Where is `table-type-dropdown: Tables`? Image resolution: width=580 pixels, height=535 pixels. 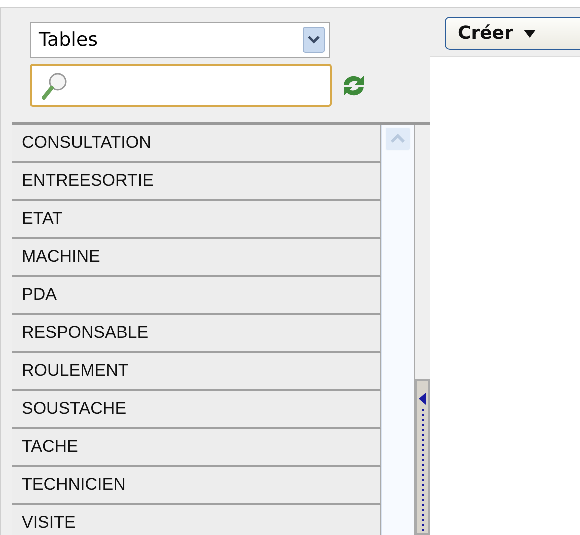
table-type-dropdown: Tables is located at coordinates (180, 40).